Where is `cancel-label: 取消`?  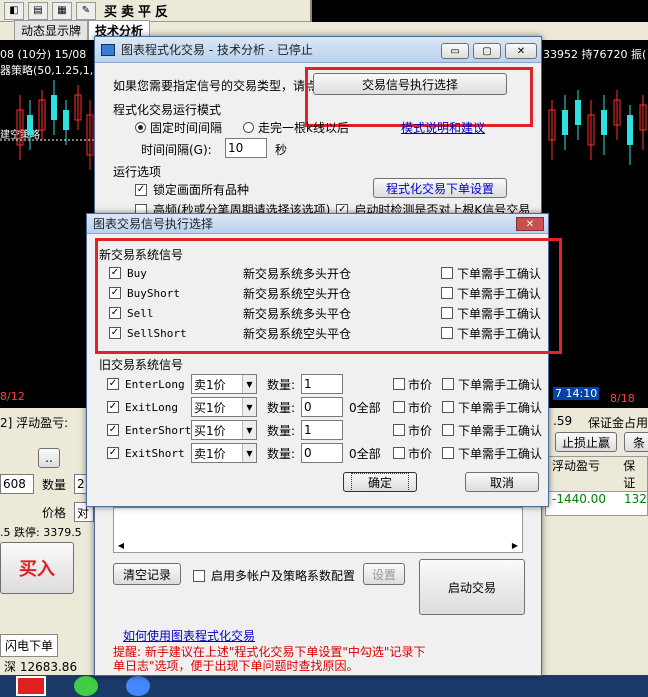 cancel-label: 取消 is located at coordinates (501, 482).